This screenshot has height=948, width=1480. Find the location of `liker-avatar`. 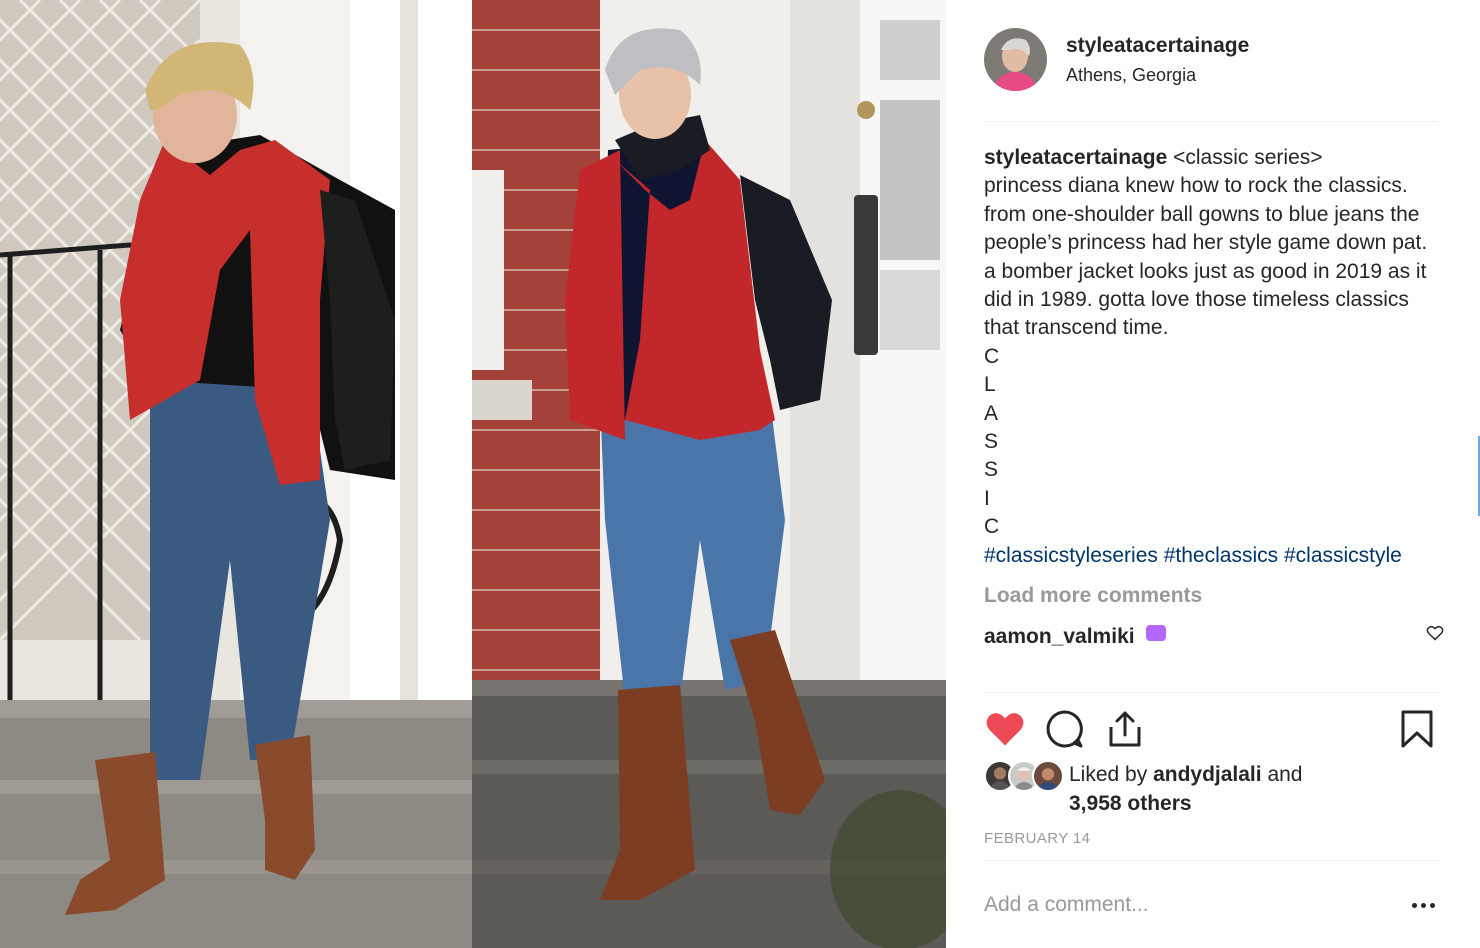

liker-avatar is located at coordinates (1048, 776).